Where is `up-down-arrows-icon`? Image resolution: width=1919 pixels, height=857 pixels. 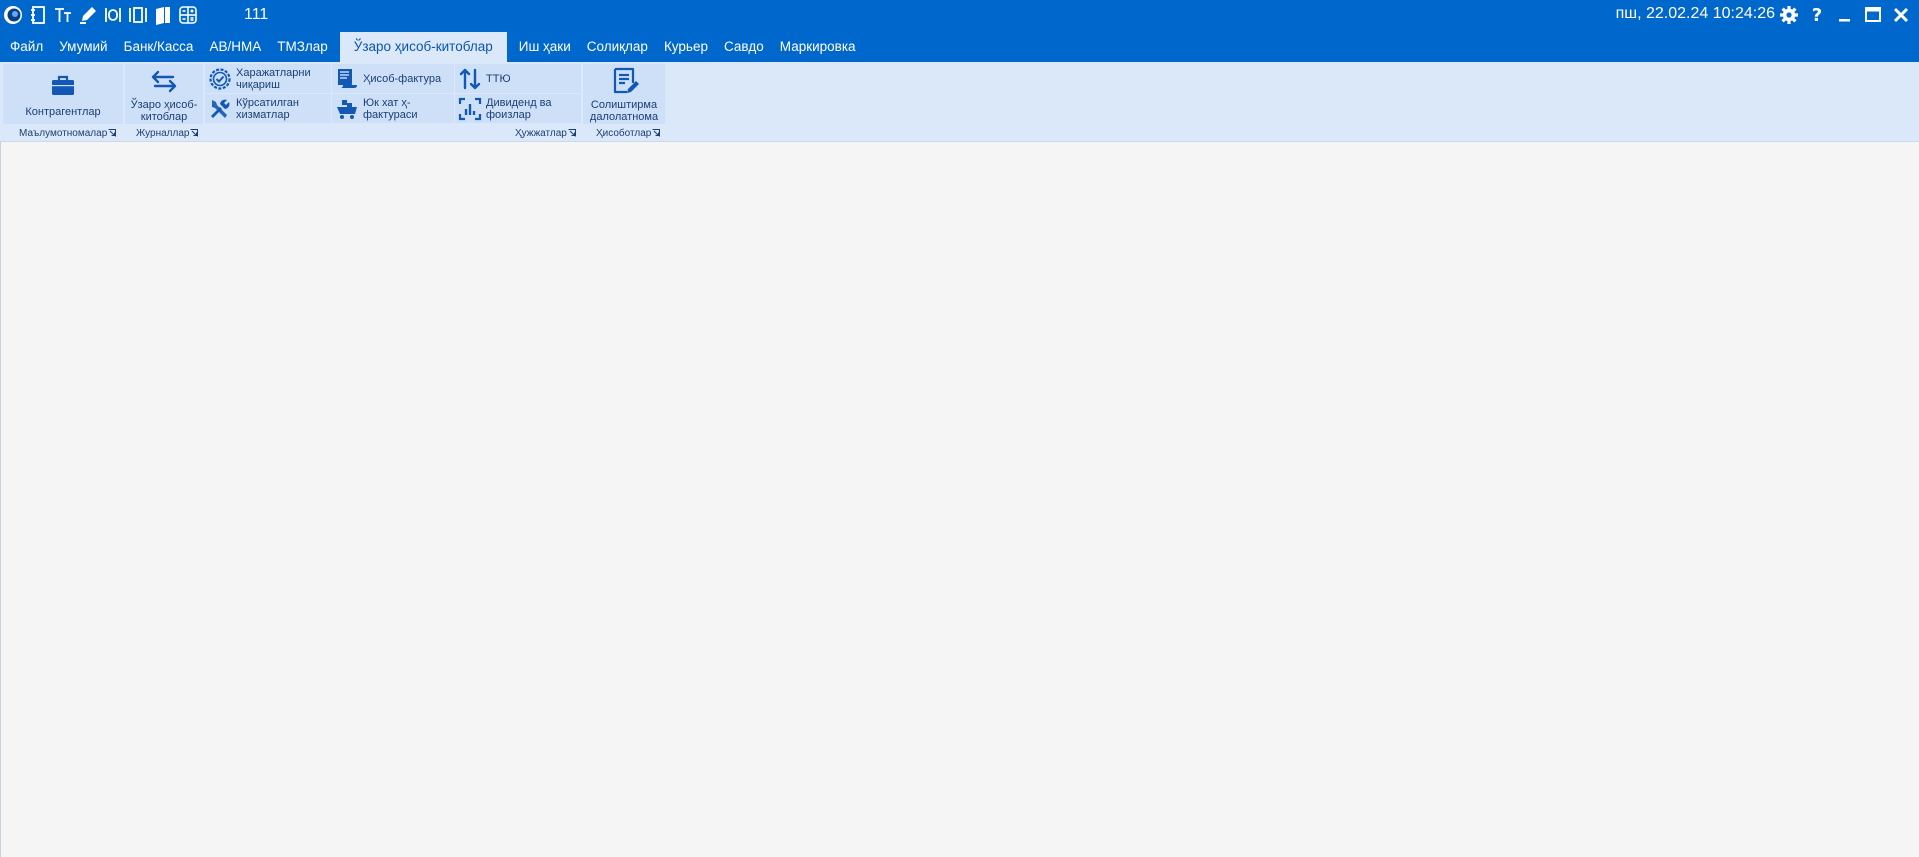 up-down-arrows-icon is located at coordinates (470, 79).